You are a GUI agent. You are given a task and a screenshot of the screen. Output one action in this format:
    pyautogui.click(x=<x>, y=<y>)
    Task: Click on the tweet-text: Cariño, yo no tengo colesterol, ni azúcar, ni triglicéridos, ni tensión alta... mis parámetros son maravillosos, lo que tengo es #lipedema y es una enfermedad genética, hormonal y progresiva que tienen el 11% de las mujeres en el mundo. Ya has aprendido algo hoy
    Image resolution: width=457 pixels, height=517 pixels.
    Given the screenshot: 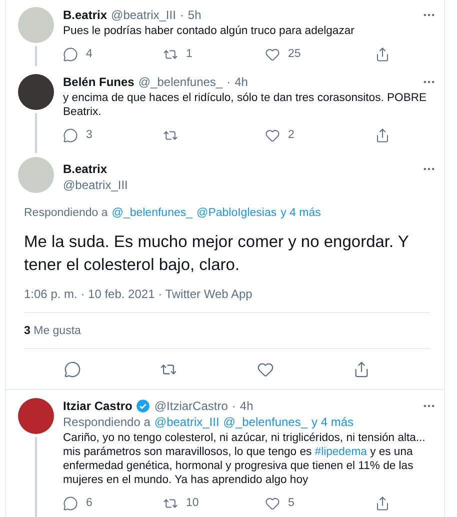 What is the action you would take?
    pyautogui.click(x=244, y=459)
    